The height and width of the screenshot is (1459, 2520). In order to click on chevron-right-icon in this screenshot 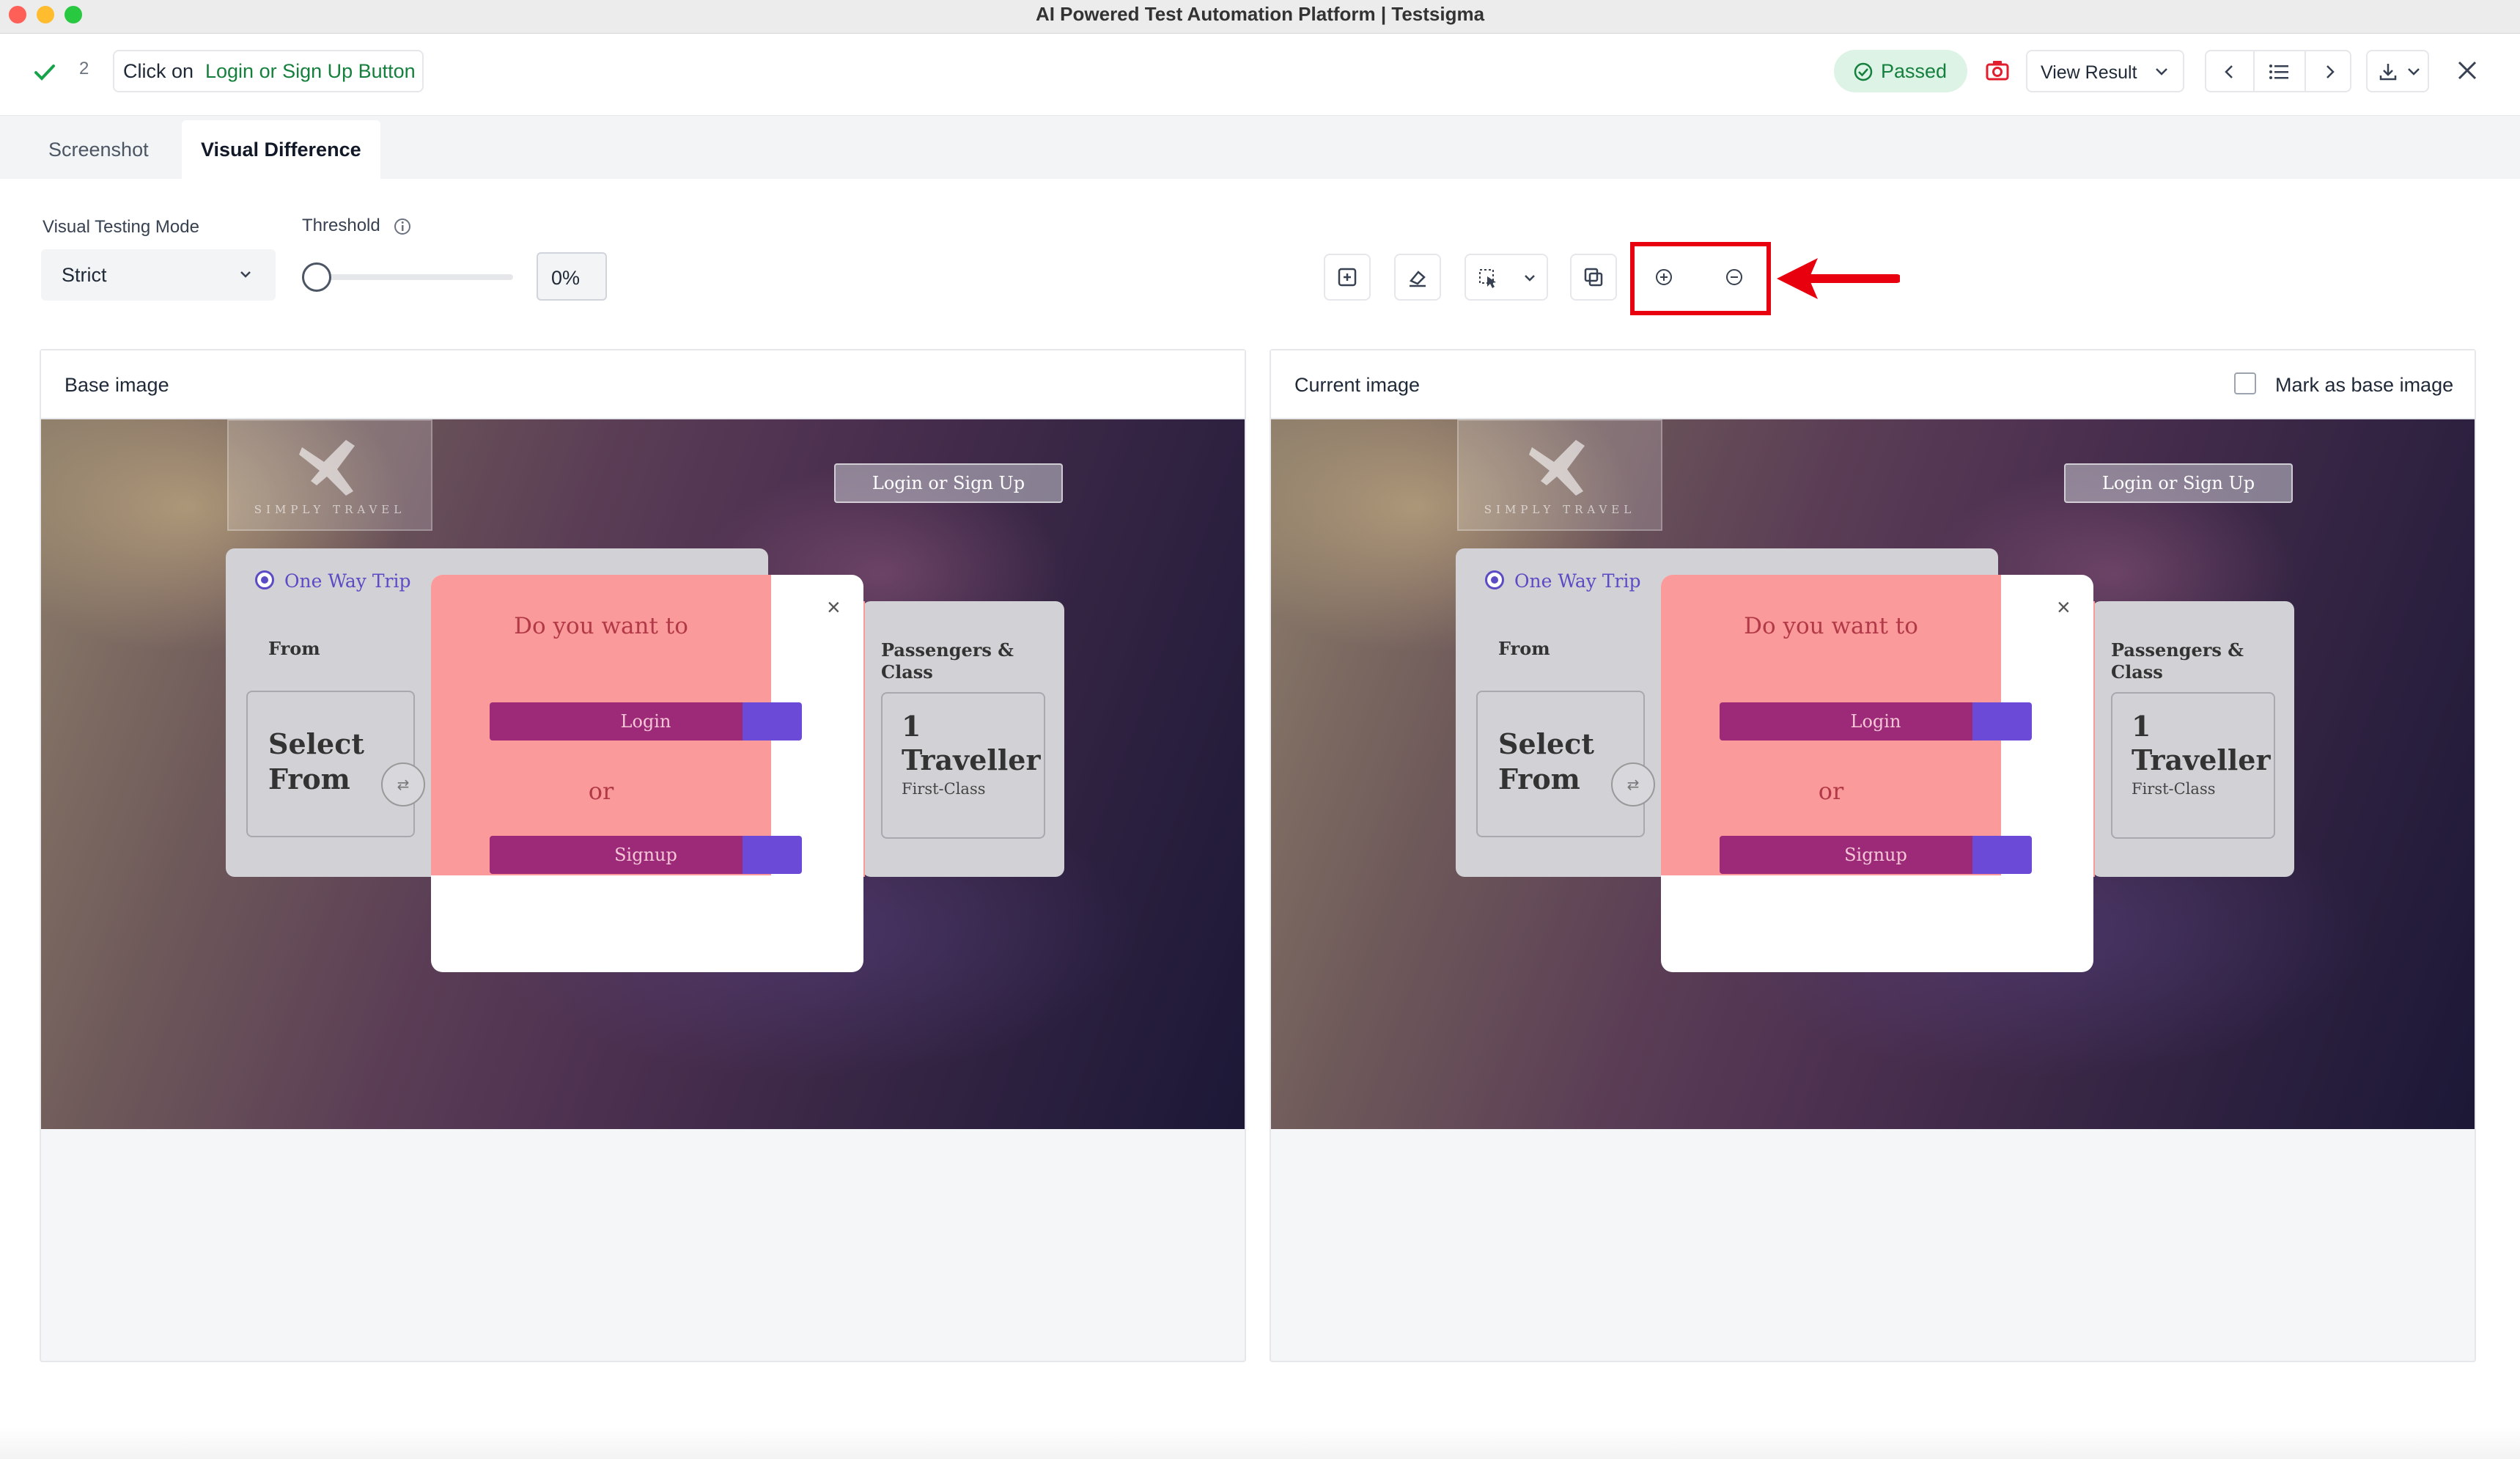, I will do `click(2329, 72)`.